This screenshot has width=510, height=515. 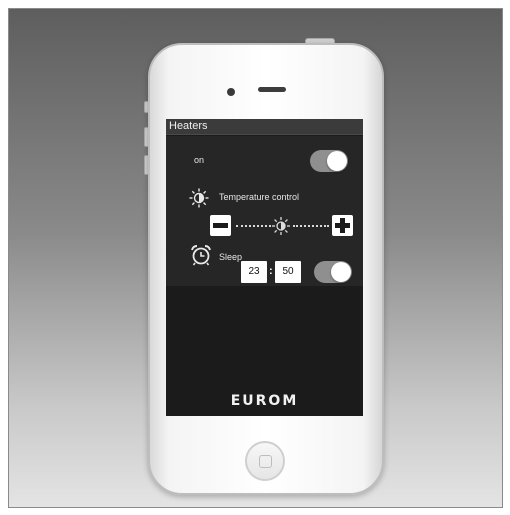 I want to click on home-button, so click(x=265, y=461).